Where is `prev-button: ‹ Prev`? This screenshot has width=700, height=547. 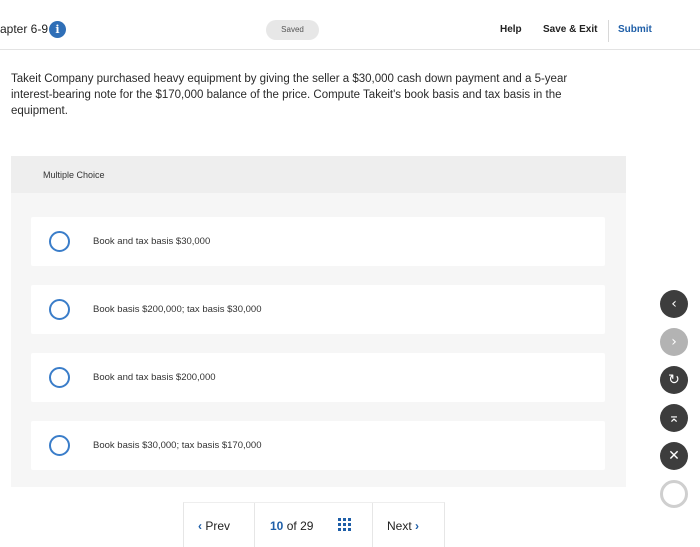 prev-button: ‹ Prev is located at coordinates (214, 526).